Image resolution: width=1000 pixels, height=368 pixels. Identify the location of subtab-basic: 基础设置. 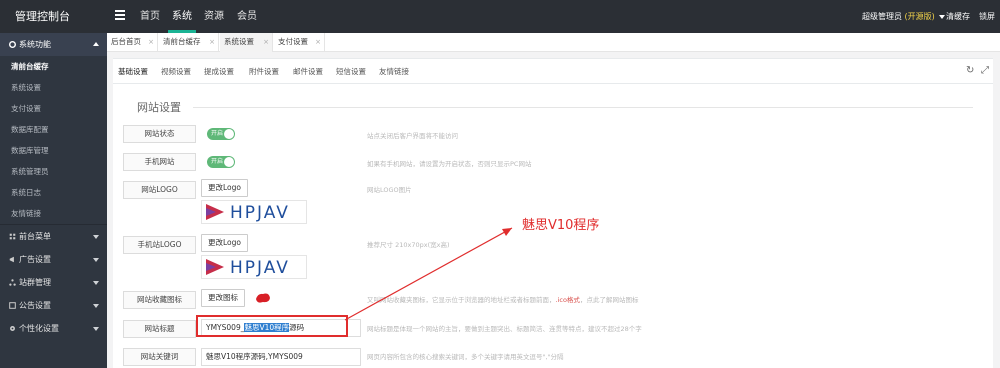
(133, 71).